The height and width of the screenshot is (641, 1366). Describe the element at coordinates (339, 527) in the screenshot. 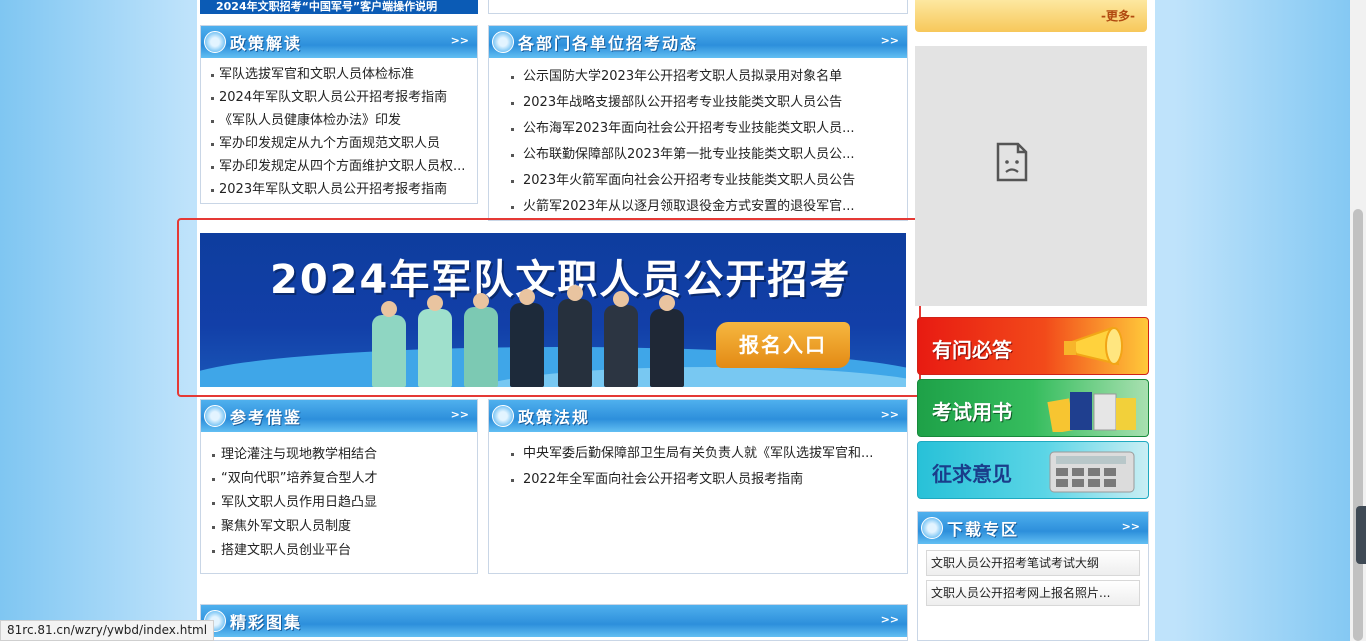

I see `list-item: 聚焦外军文职人员制度` at that location.